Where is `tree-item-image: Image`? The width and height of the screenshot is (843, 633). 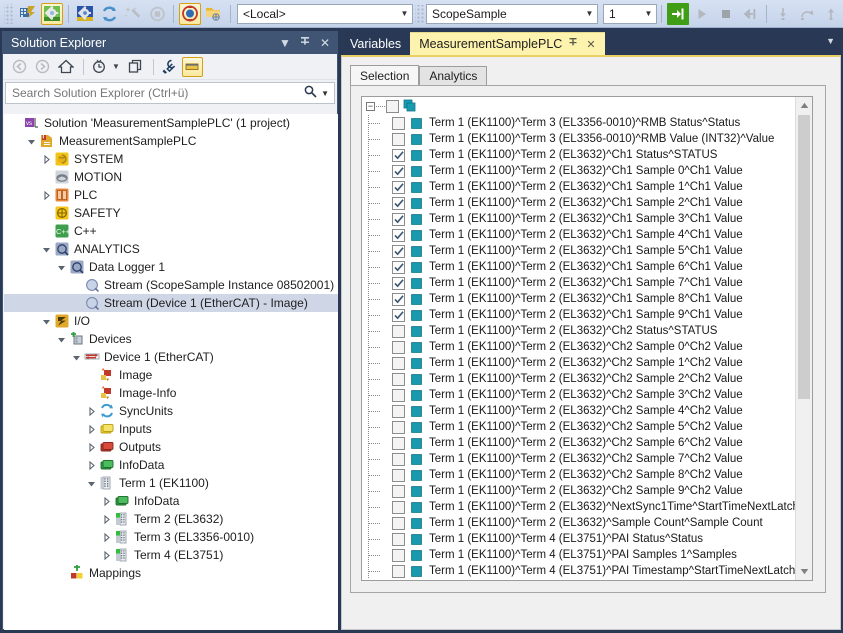 tree-item-image: Image is located at coordinates (171, 375).